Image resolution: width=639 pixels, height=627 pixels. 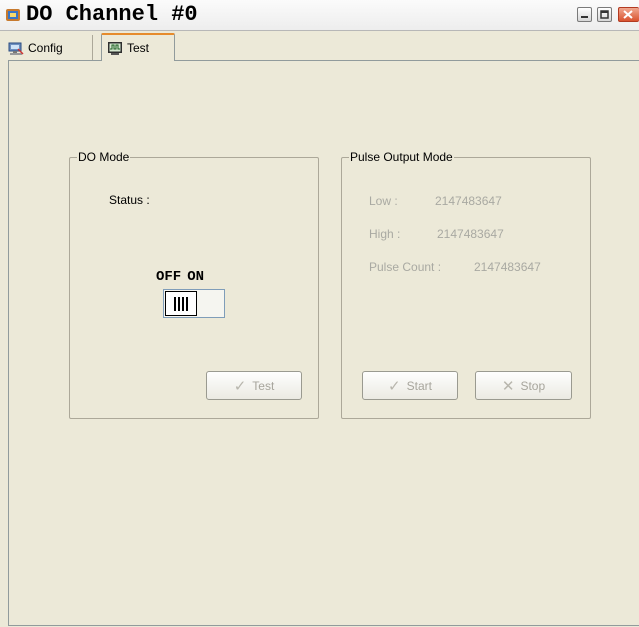 I want to click on test-button-label: Test, so click(x=263, y=385).